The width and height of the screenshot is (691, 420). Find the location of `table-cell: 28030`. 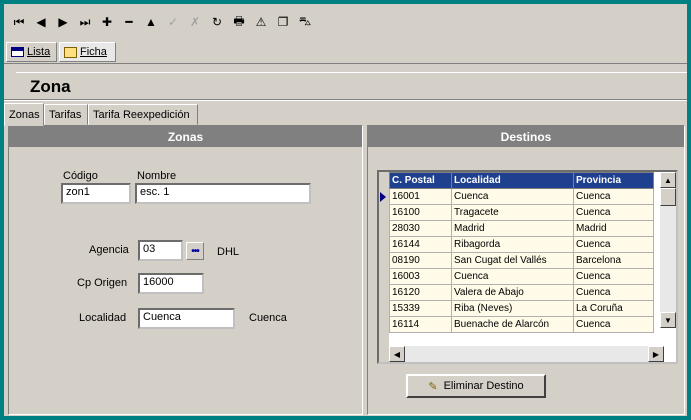

table-cell: 28030 is located at coordinates (420, 228).